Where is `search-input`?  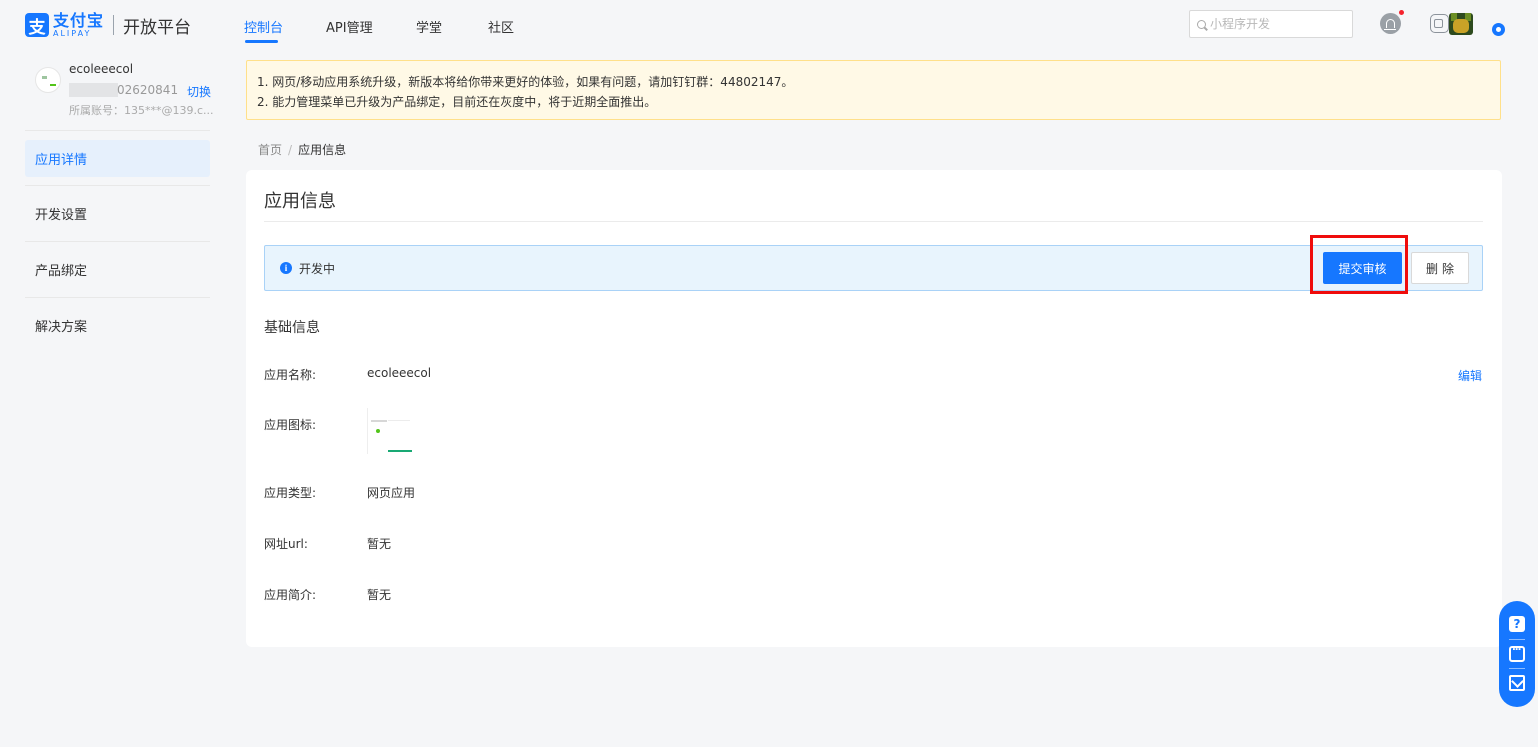 search-input is located at coordinates (1275, 24).